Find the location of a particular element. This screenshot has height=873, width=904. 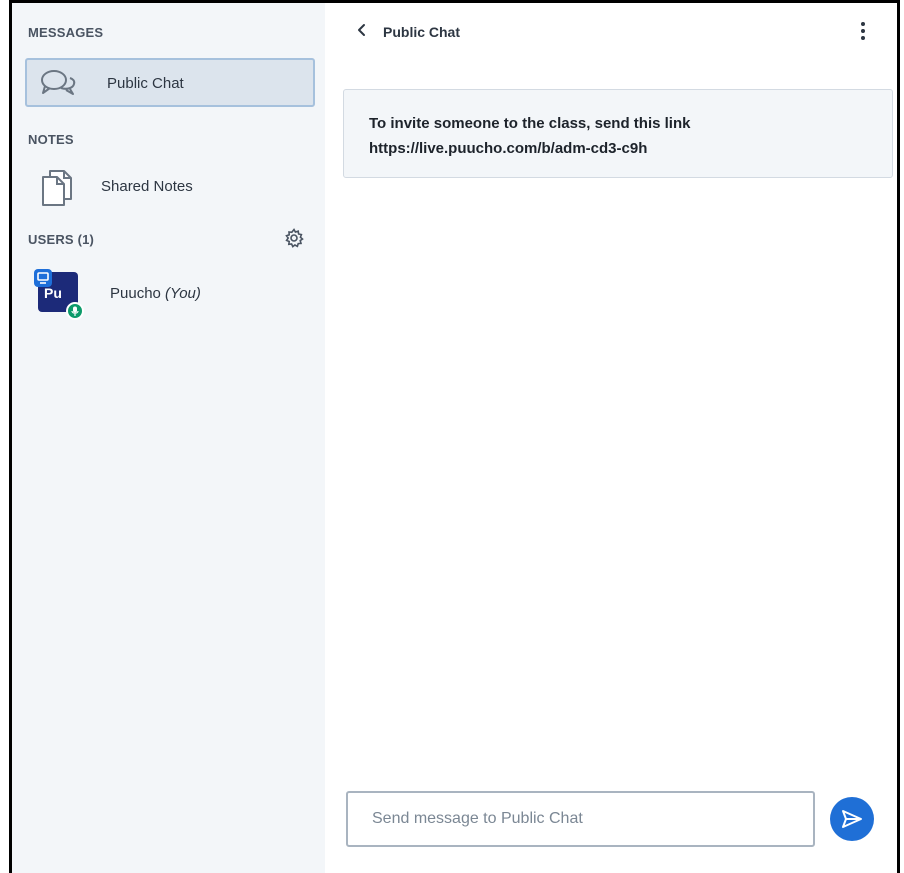

public-chat-label: Public Chat is located at coordinates (145, 83).